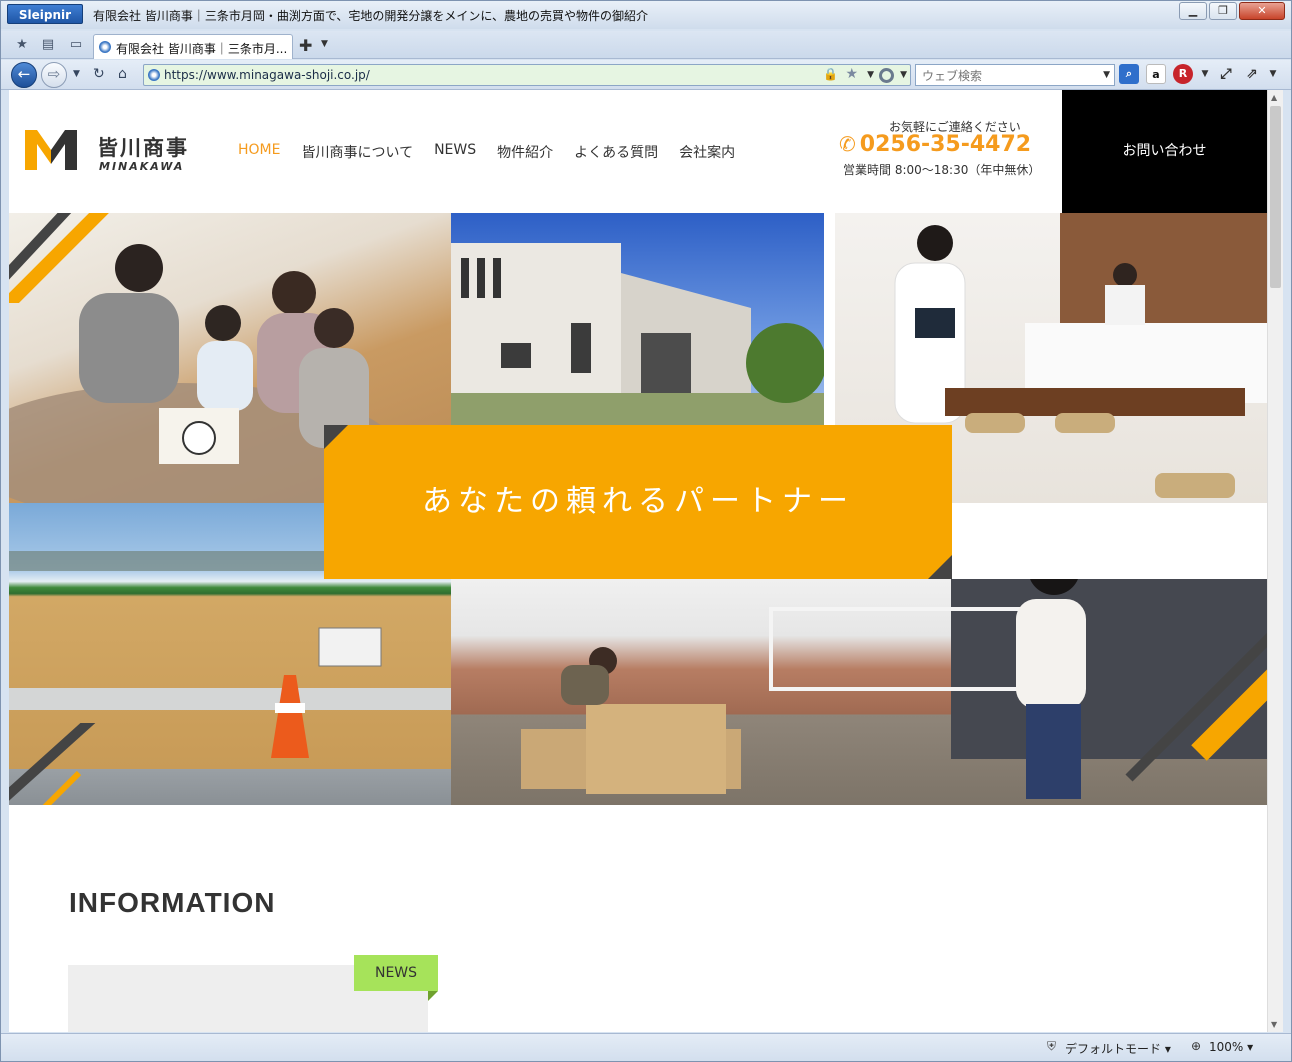  What do you see at coordinates (24, 75) in the screenshot?
I see `back-button: ←` at bounding box center [24, 75].